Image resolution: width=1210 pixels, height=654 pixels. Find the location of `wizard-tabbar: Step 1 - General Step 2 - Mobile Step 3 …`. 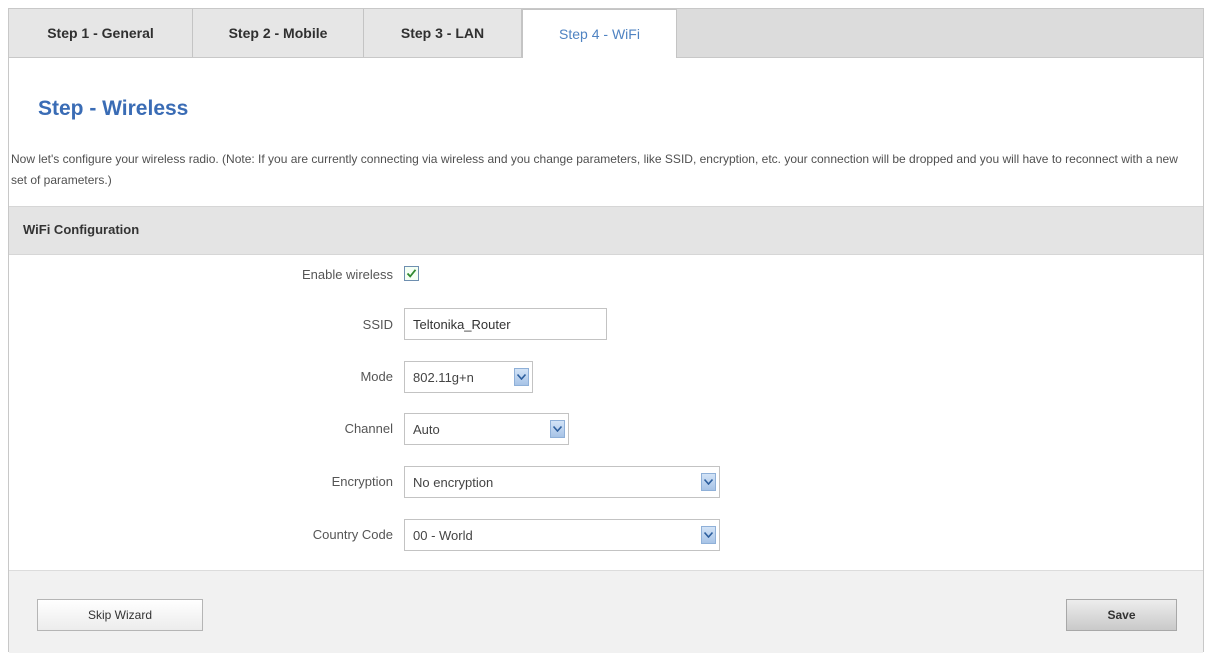

wizard-tabbar: Step 1 - General Step 2 - Mobile Step 3 … is located at coordinates (606, 33).